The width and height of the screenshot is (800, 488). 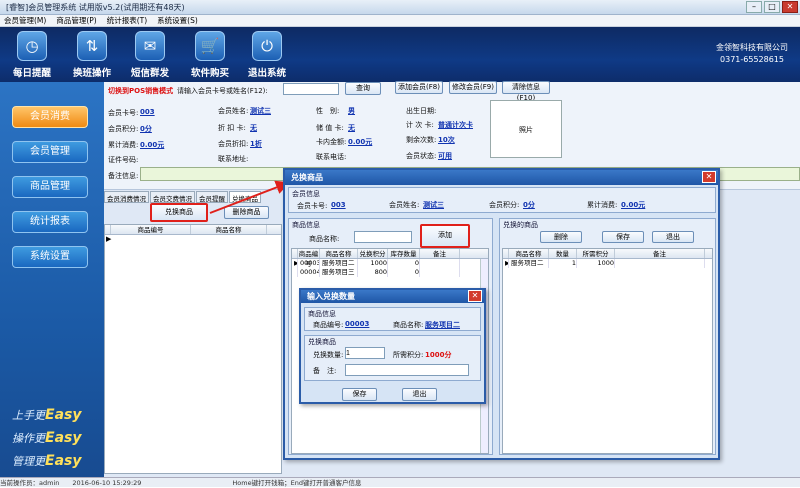 What do you see at coordinates (126, 197) in the screenshot?
I see `tab-consume: 会员消费情况` at bounding box center [126, 197].